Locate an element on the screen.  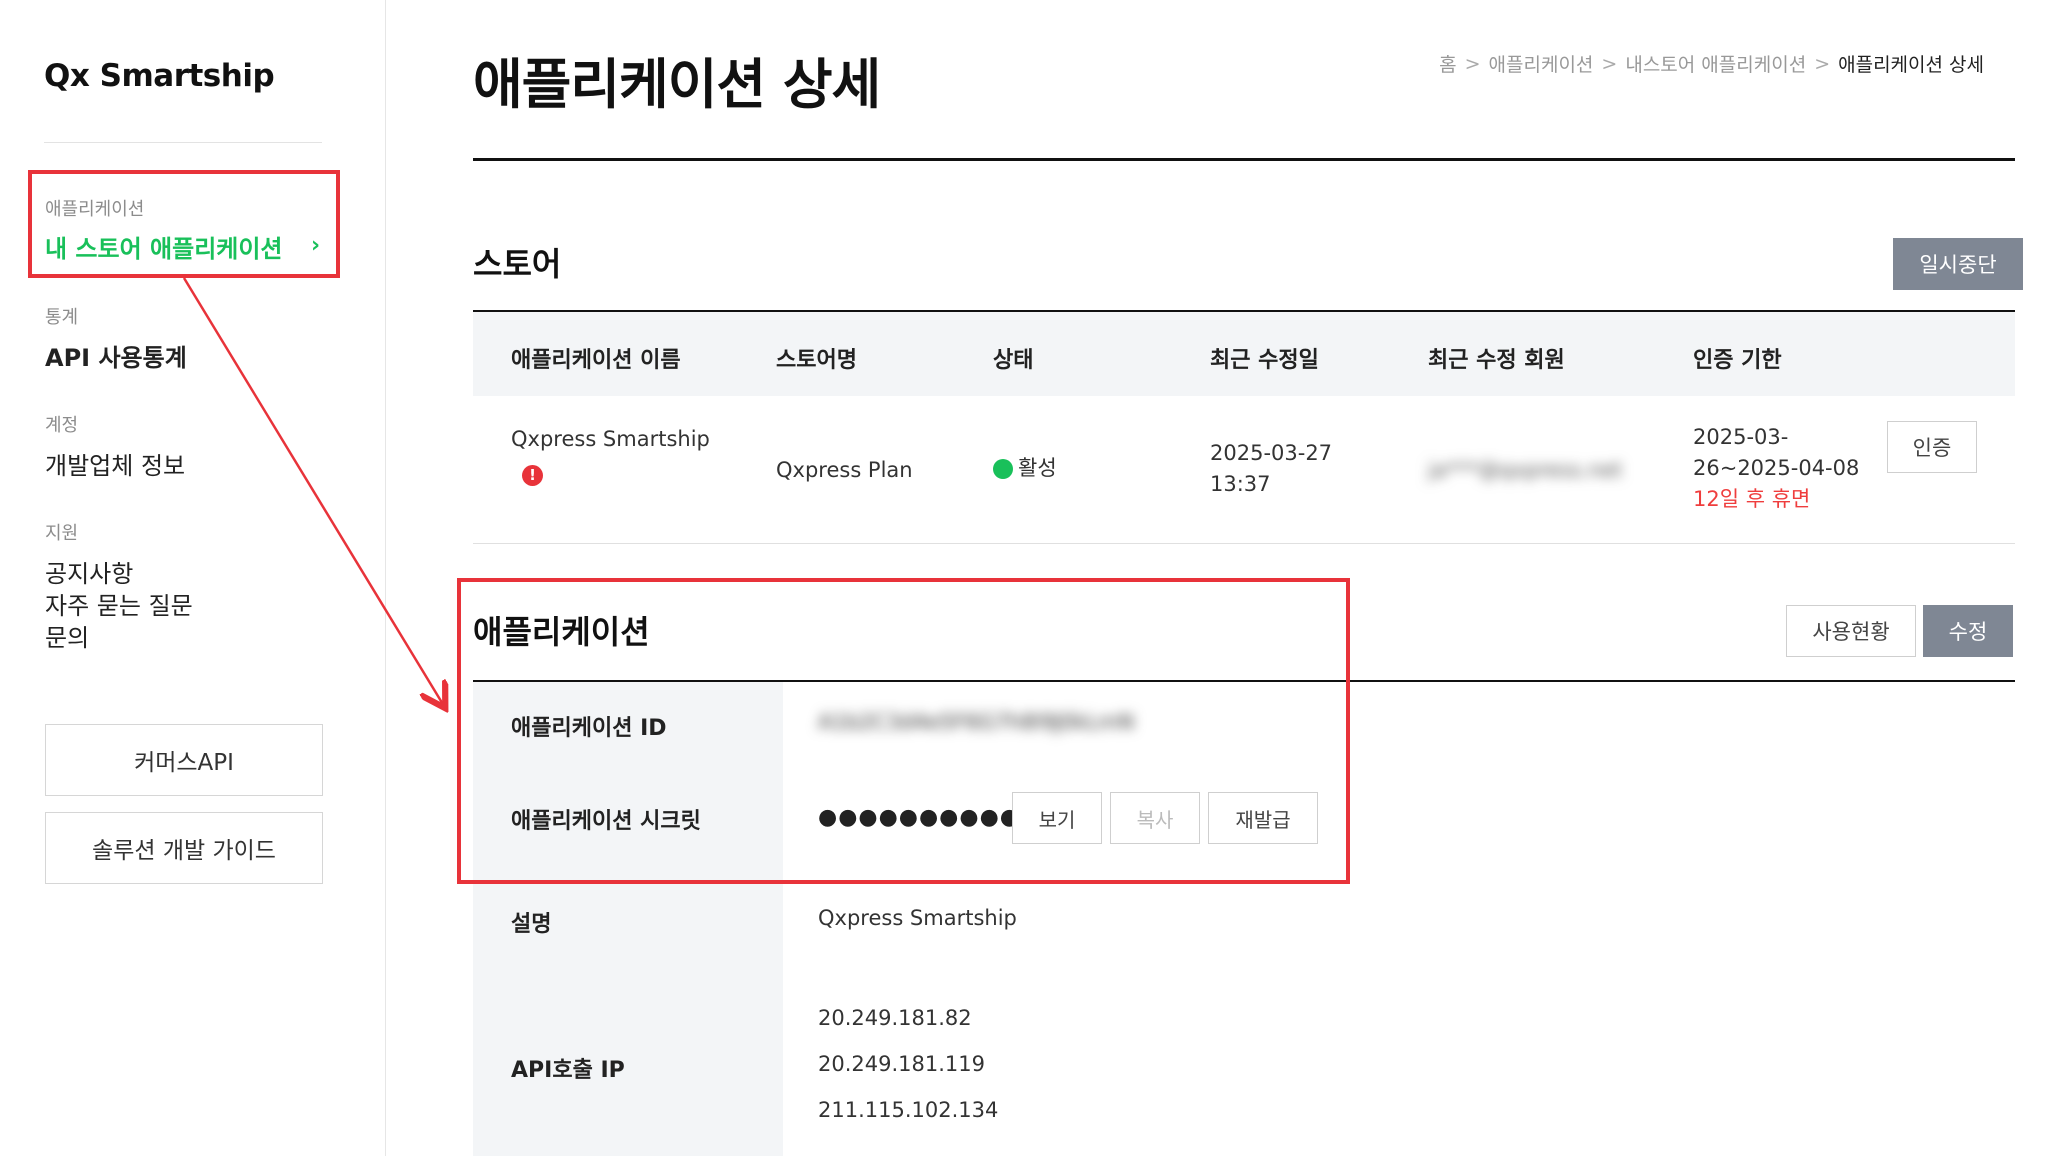
page-title: 애플리케이션 상세 is located at coordinates (677, 84).